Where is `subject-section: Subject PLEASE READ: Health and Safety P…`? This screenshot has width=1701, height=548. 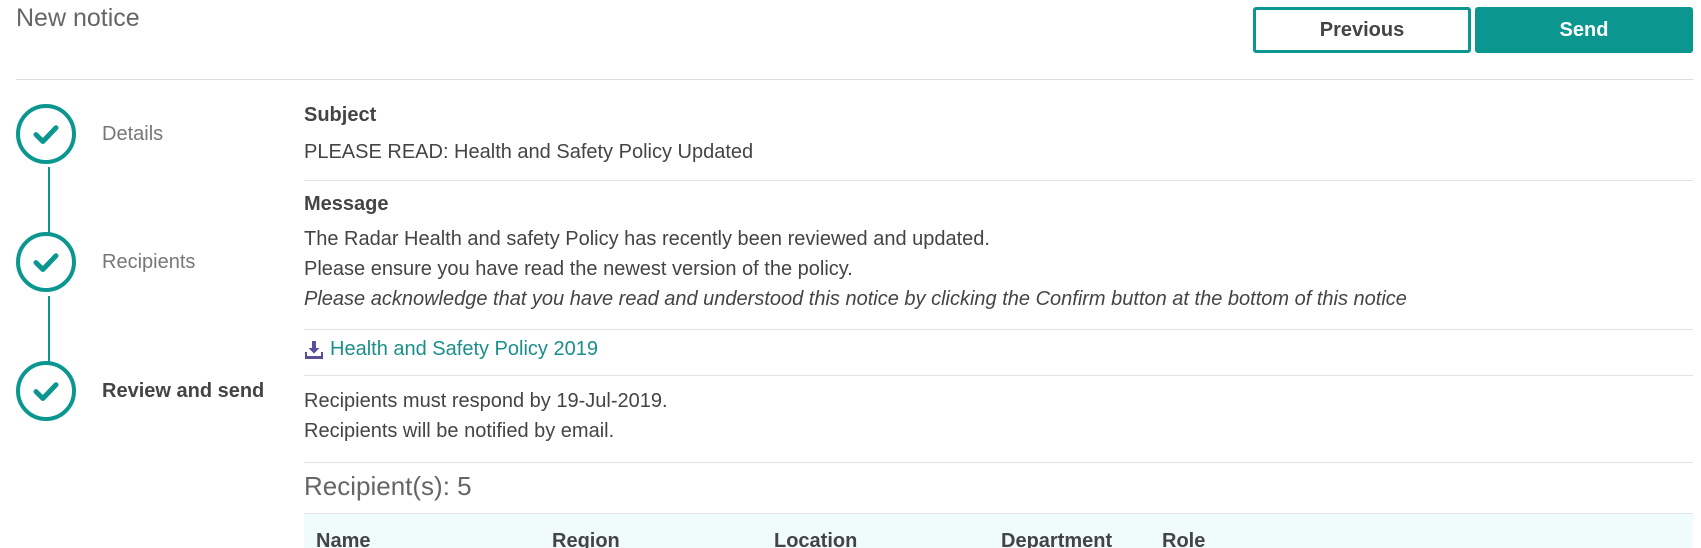 subject-section: Subject PLEASE READ: Health and Safety P… is located at coordinates (998, 130).